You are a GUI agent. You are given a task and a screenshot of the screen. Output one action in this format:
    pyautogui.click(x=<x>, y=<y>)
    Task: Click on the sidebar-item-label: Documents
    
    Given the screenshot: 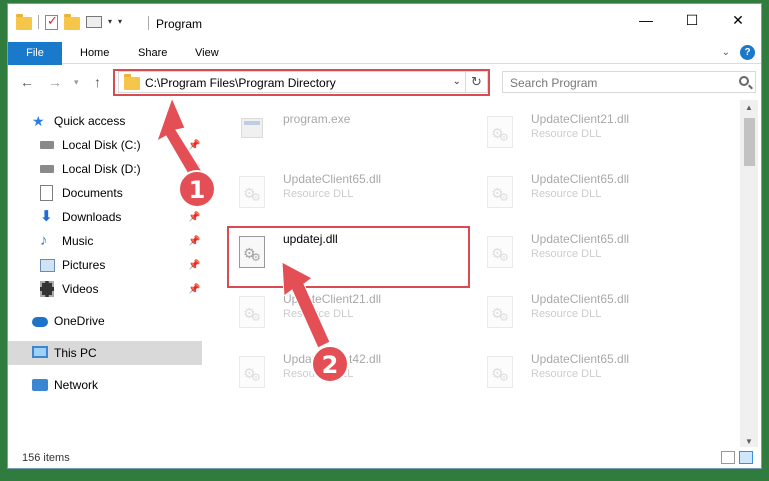 What is the action you would take?
    pyautogui.click(x=92, y=193)
    